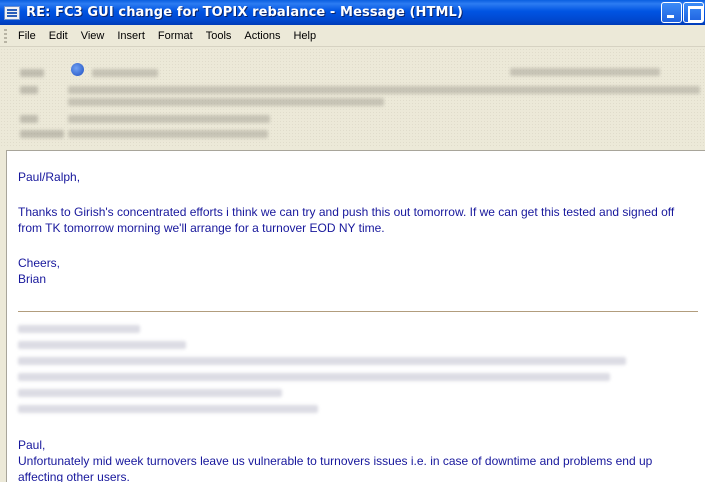 This screenshot has height=482, width=705. What do you see at coordinates (125, 73) in the screenshot?
I see `from-field-redacted` at bounding box center [125, 73].